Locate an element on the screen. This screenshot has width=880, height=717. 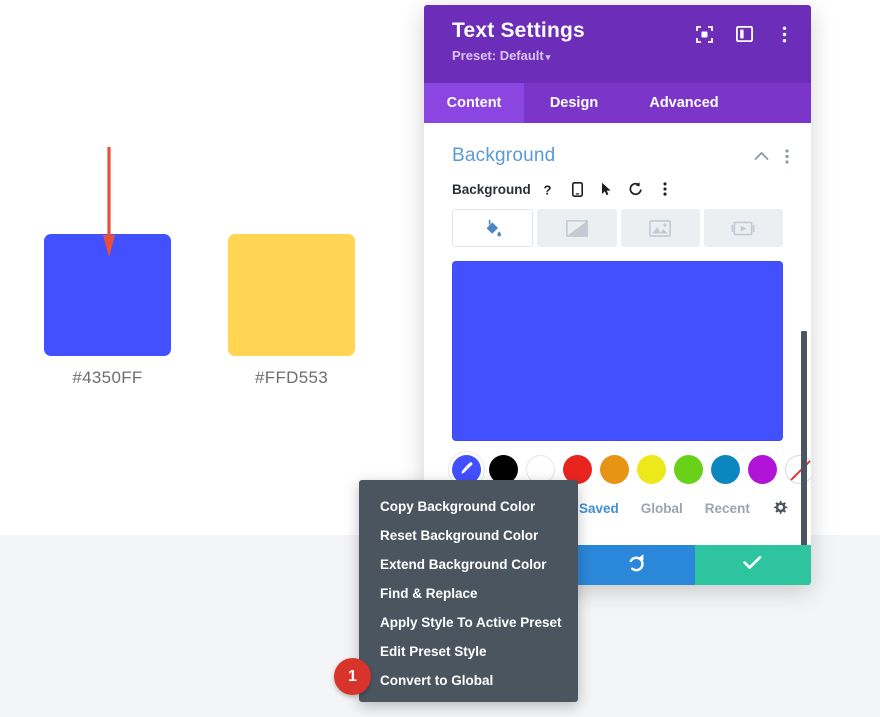
palette-tab-global: Global is located at coordinates (662, 508).